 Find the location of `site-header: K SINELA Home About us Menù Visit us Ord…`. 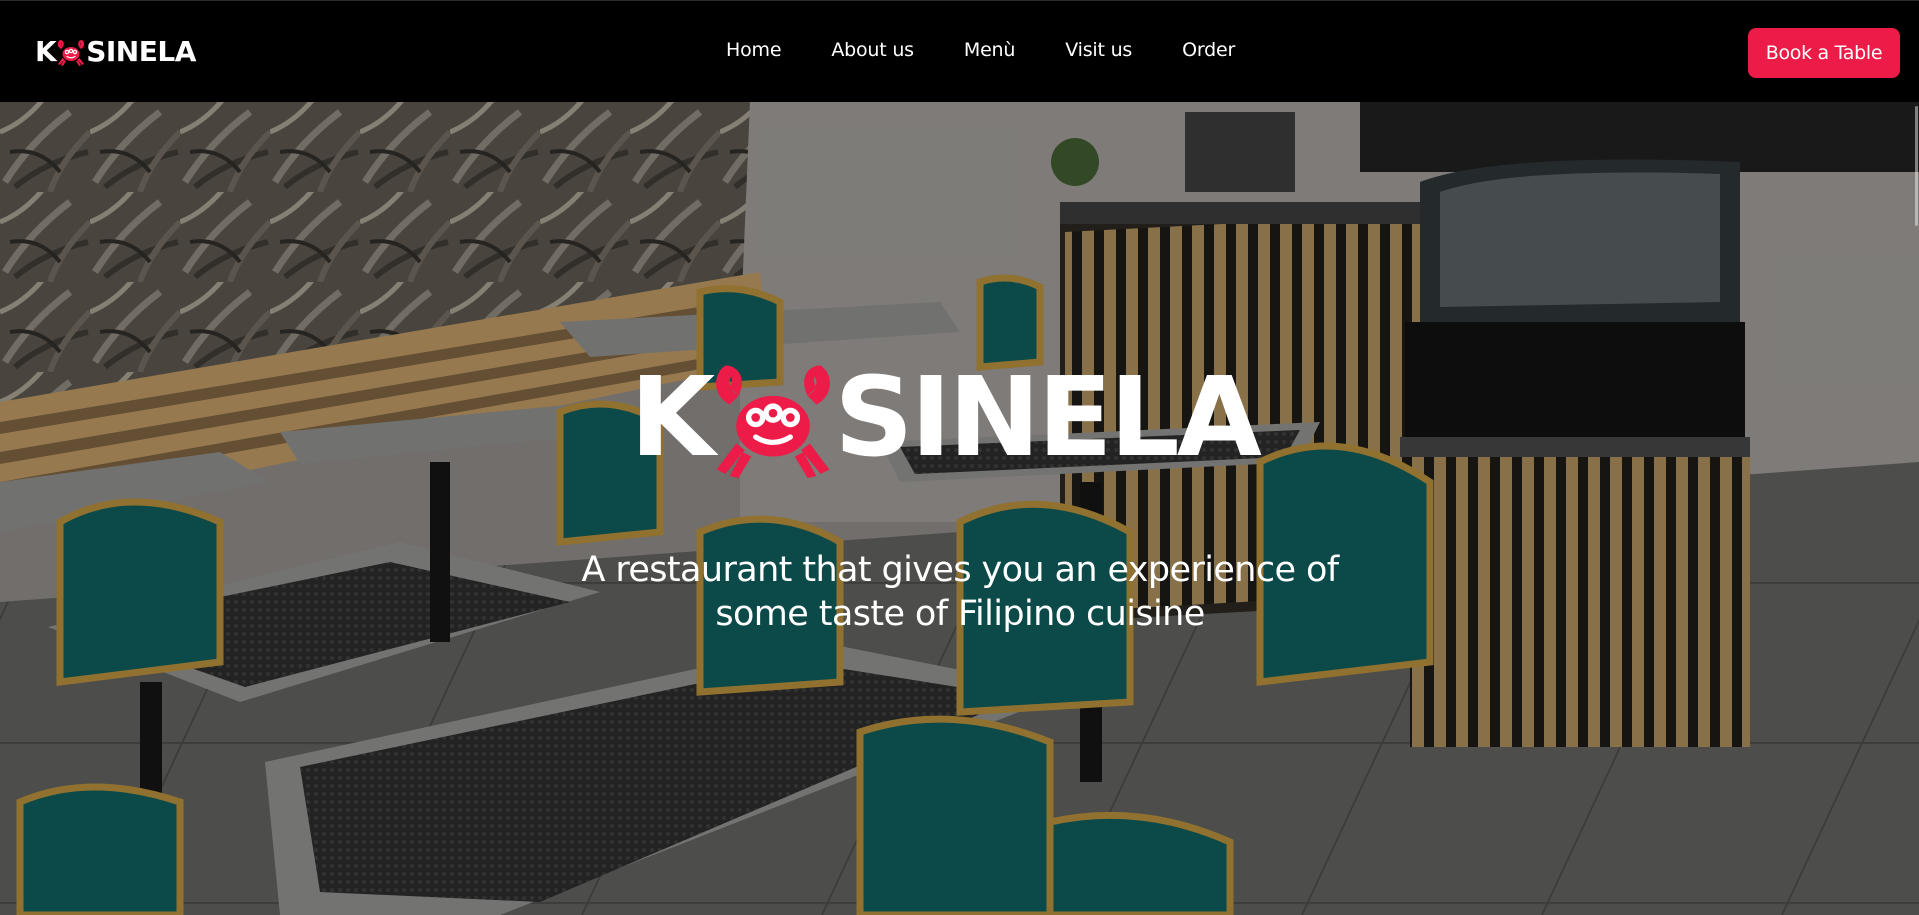

site-header: K SINELA Home About us Menù Visit us Ord… is located at coordinates (959, 51).